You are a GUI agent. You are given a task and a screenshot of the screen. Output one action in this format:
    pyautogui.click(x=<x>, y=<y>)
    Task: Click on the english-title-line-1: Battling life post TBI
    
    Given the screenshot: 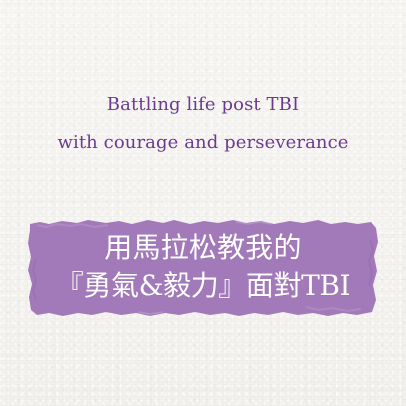 What is the action you would take?
    pyautogui.click(x=203, y=104)
    